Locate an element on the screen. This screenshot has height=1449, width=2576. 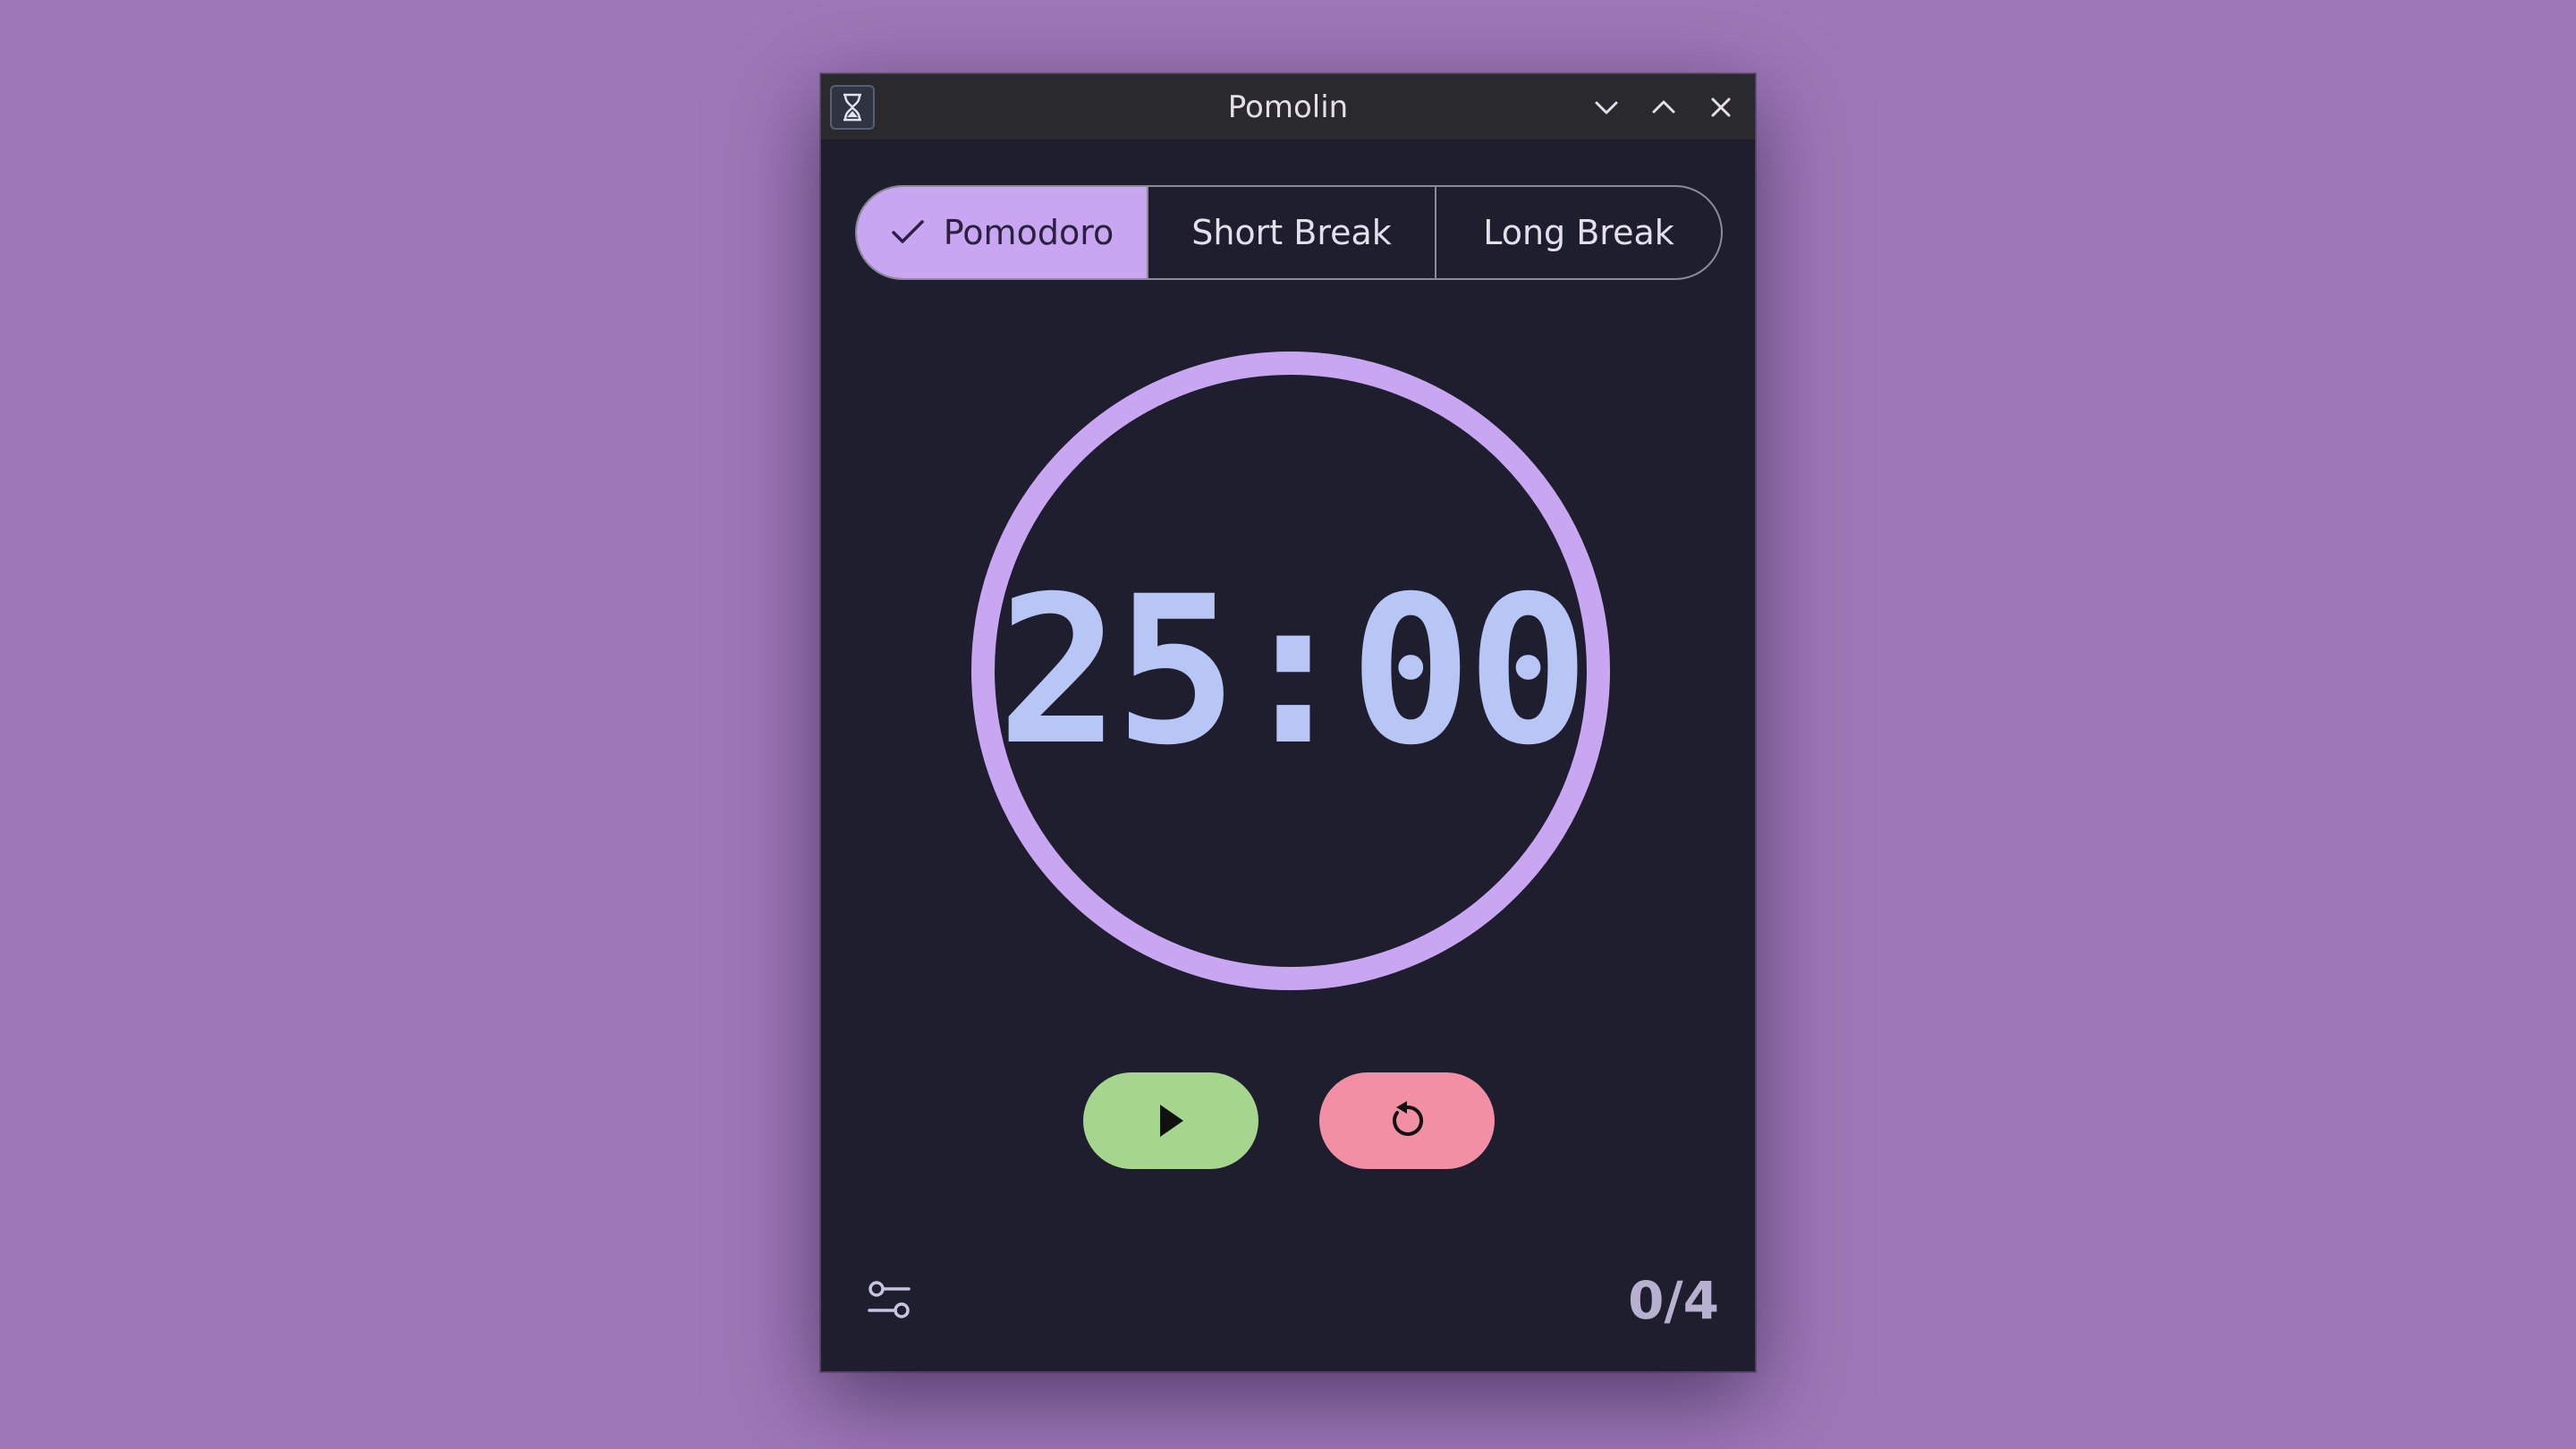
mode-pomodoro-button: Pomodoro is located at coordinates (1002, 232).